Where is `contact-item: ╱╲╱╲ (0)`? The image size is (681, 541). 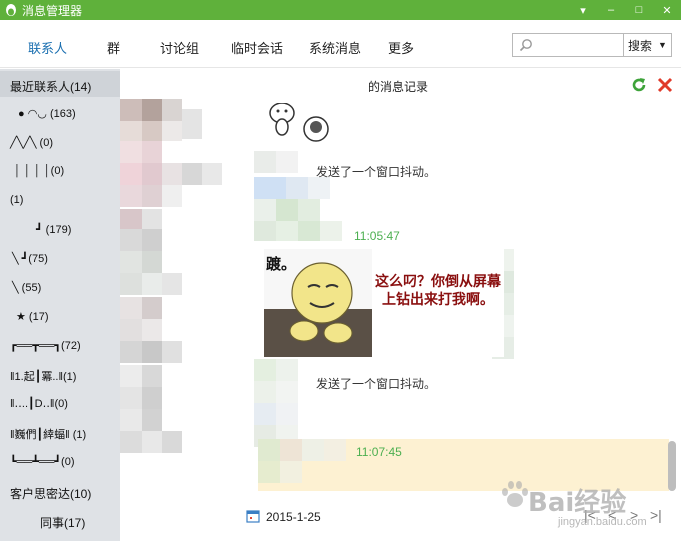 contact-item: ╱╲╱╲ (0) is located at coordinates (60, 142).